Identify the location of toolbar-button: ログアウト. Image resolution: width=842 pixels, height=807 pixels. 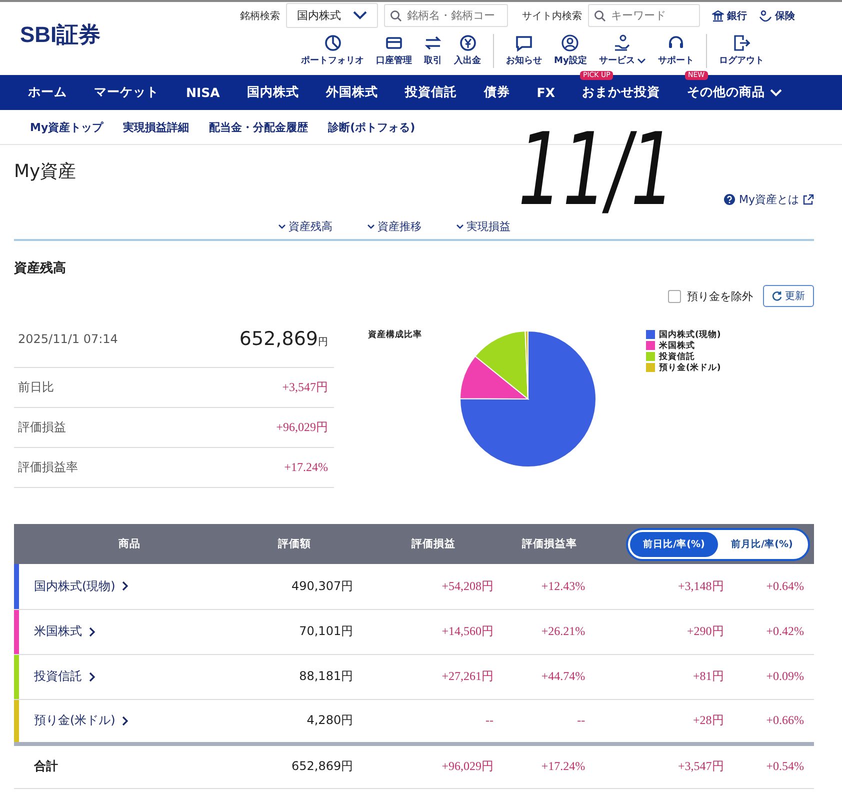
(741, 51).